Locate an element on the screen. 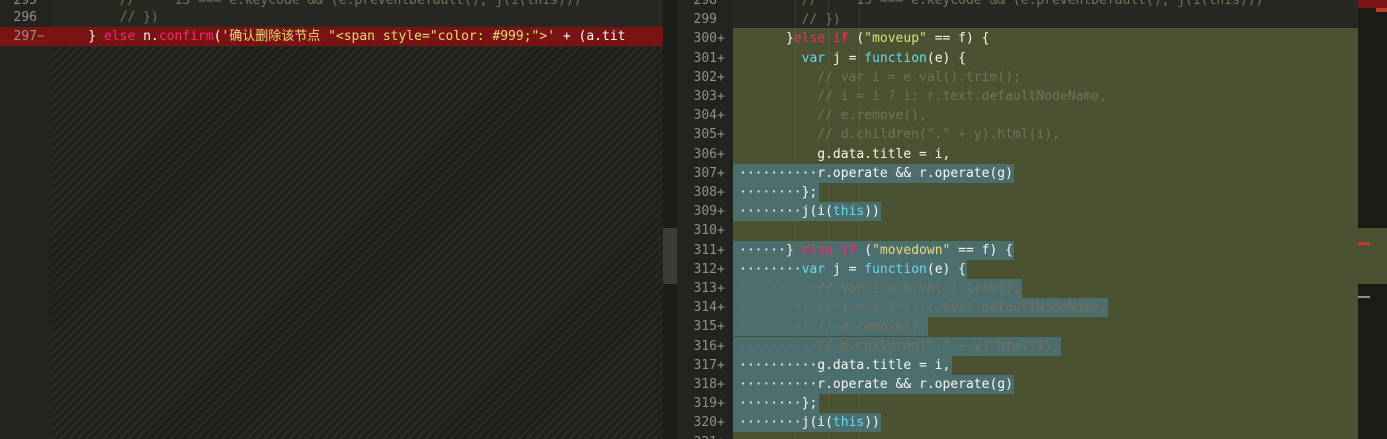 This screenshot has height=439, width=1387. code-text: ··········g.data.title = i, is located at coordinates (844, 365).